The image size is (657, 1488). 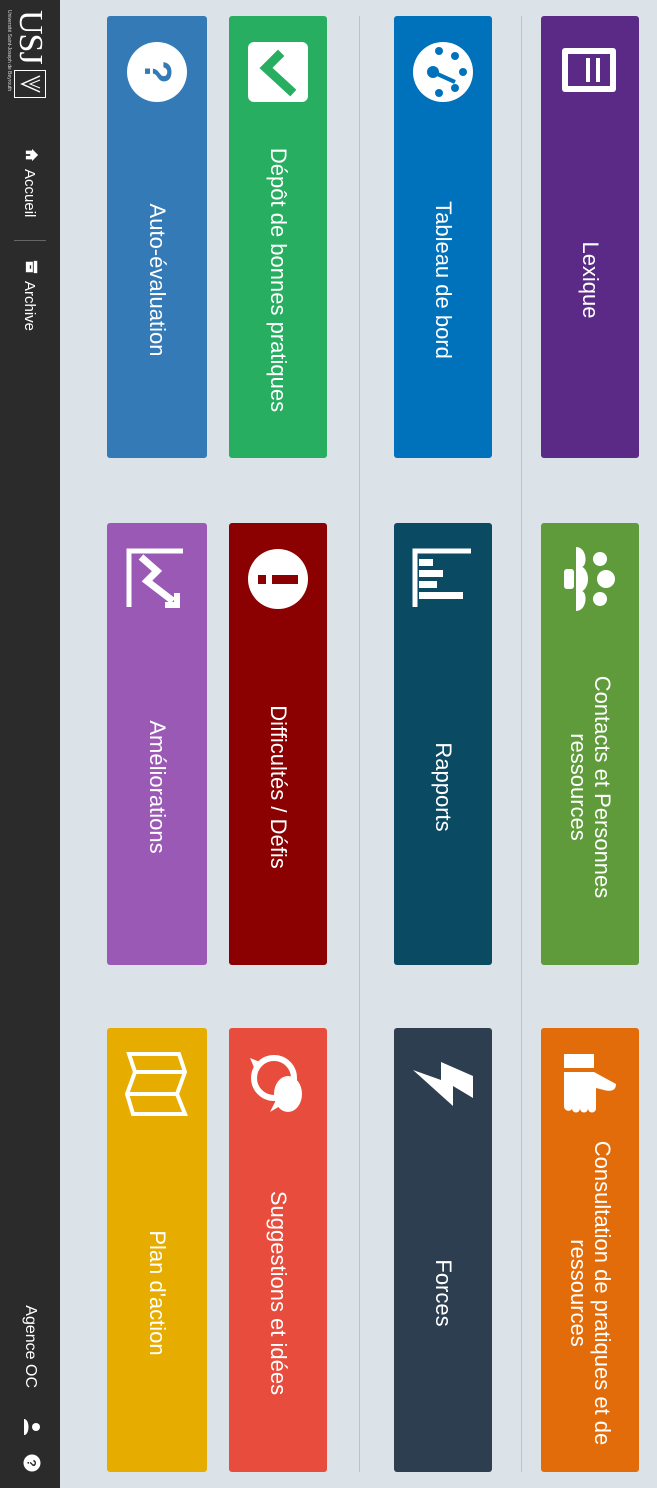 I want to click on user-menu, so click(x=30, y=1427).